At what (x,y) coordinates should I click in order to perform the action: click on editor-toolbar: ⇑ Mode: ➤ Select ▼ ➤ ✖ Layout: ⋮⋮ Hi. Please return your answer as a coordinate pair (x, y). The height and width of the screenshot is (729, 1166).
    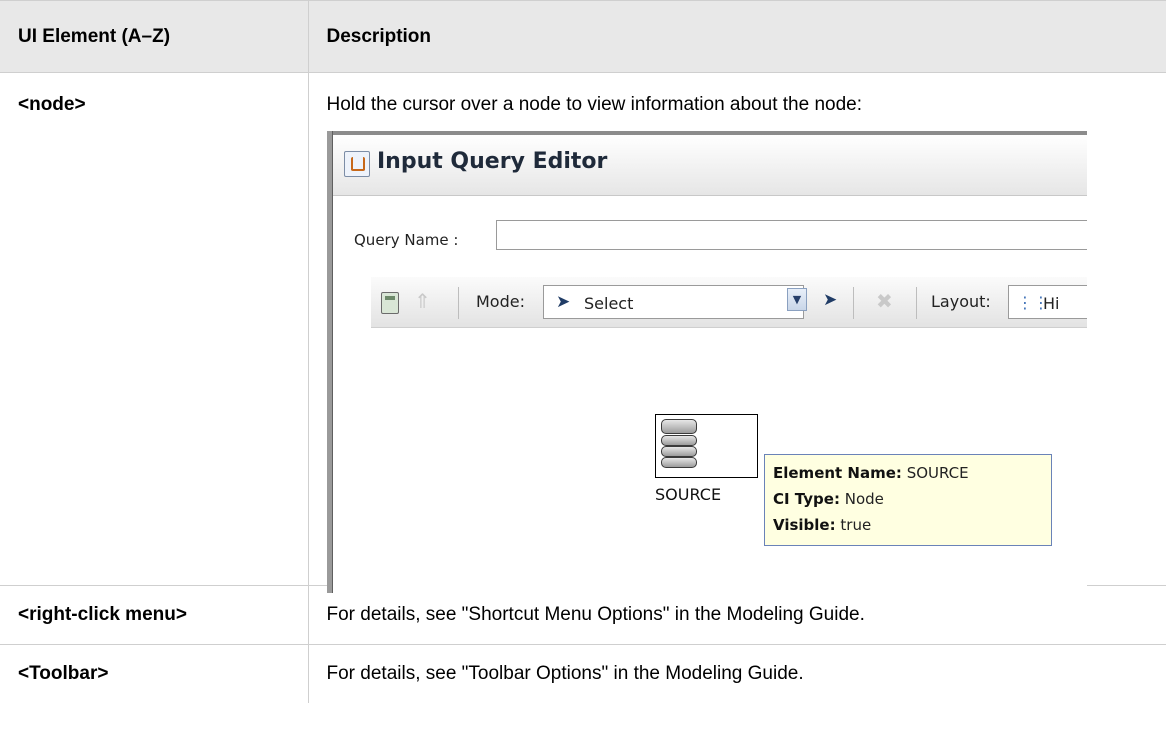
    Looking at the image, I should click on (729, 302).